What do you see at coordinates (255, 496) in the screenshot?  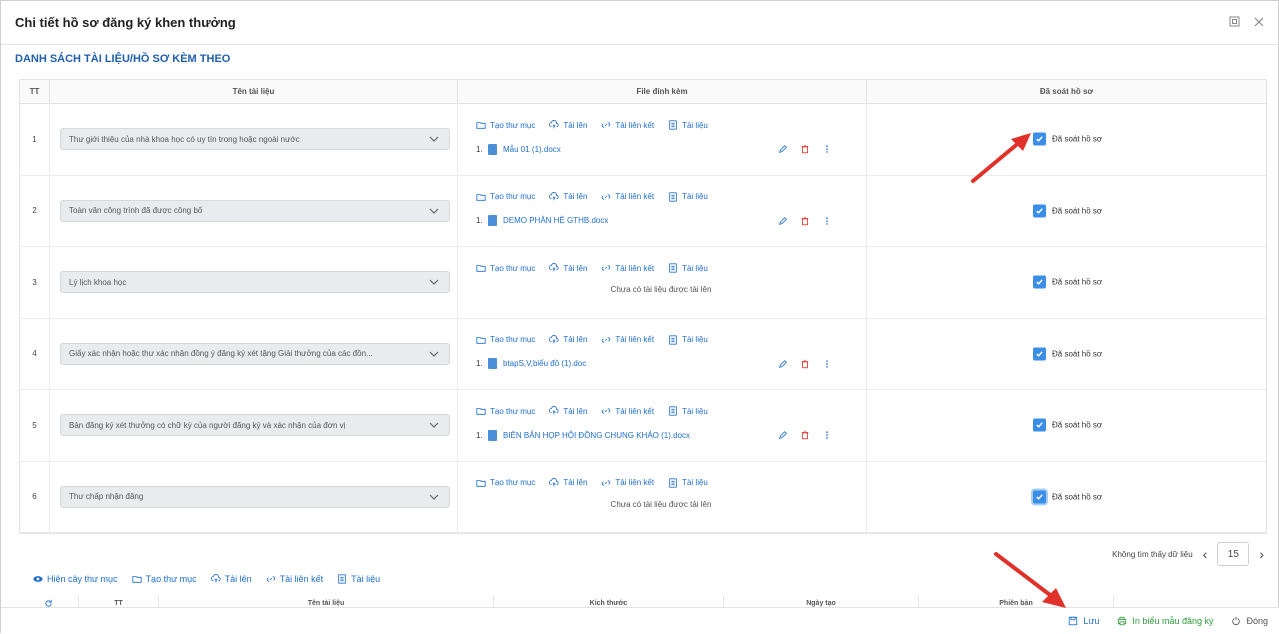 I see `document-type-select: Thư chấp nhận đăng` at bounding box center [255, 496].